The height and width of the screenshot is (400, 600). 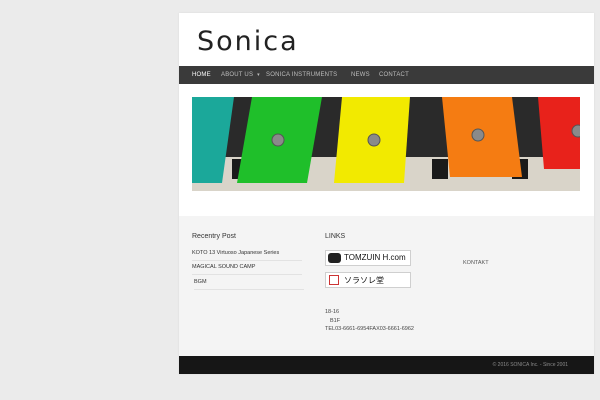 I want to click on nav-sonica-instruments-label: SONICA INSTRUMENTS, so click(x=302, y=75).